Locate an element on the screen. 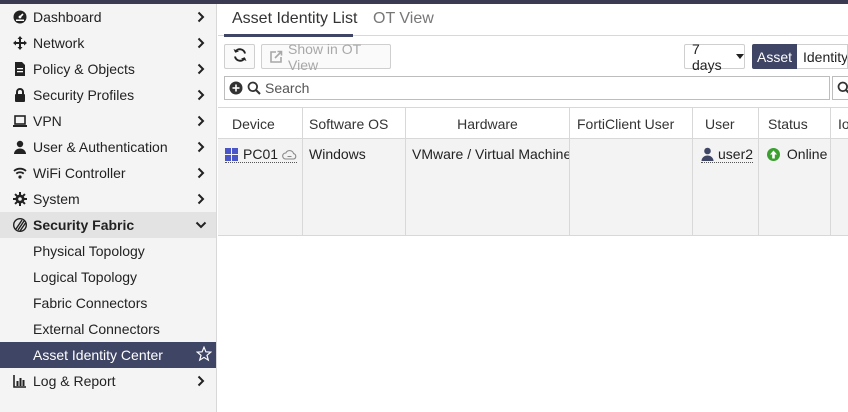  sidebar-item-vpn: VPN is located at coordinates (108, 121).